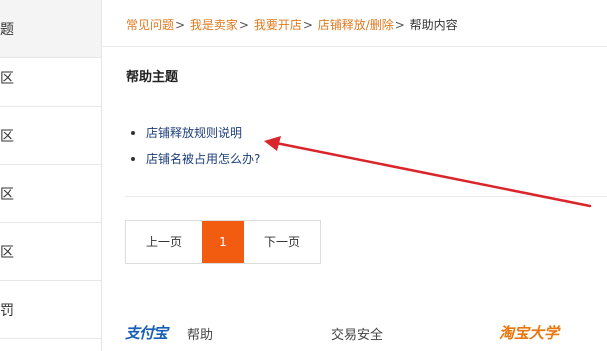  Describe the element at coordinates (150, 25) in the screenshot. I see `breadcrumb-link-faq: 常见问题` at that location.